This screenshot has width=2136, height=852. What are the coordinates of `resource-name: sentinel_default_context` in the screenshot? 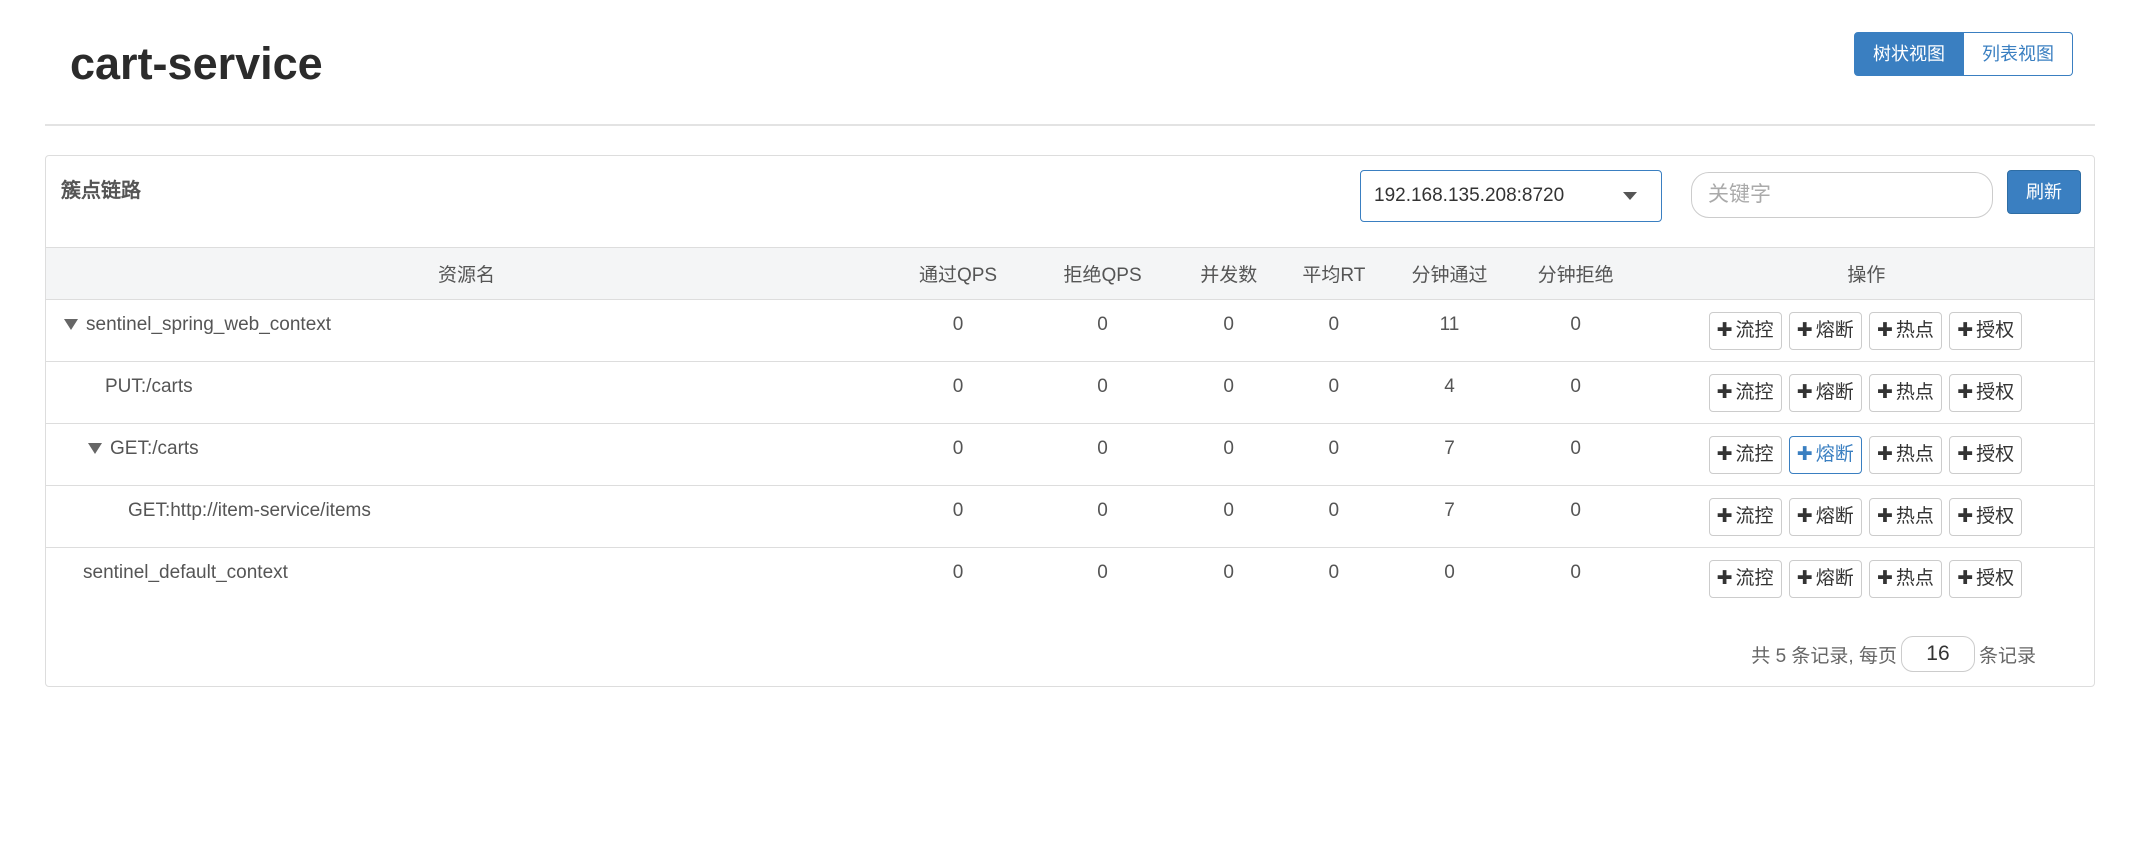 It's located at (185, 572).